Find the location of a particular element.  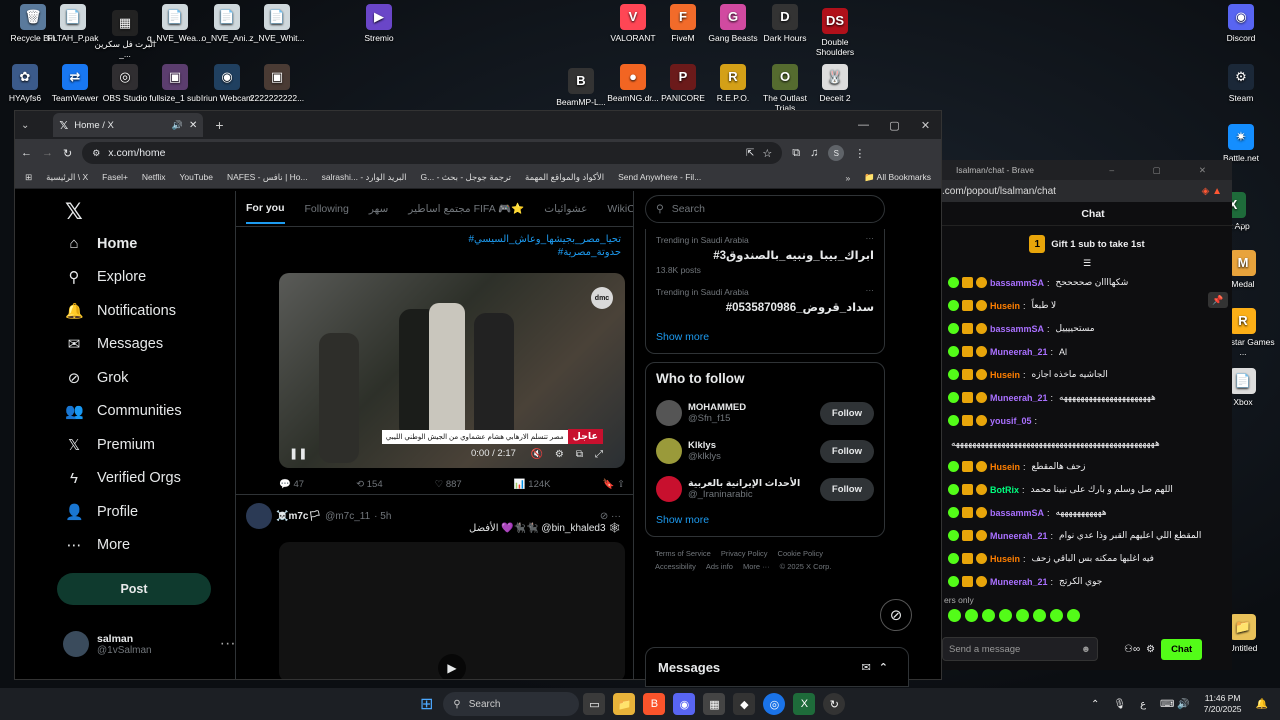

grok-float-icon: ⊘ is located at coordinates (896, 615).